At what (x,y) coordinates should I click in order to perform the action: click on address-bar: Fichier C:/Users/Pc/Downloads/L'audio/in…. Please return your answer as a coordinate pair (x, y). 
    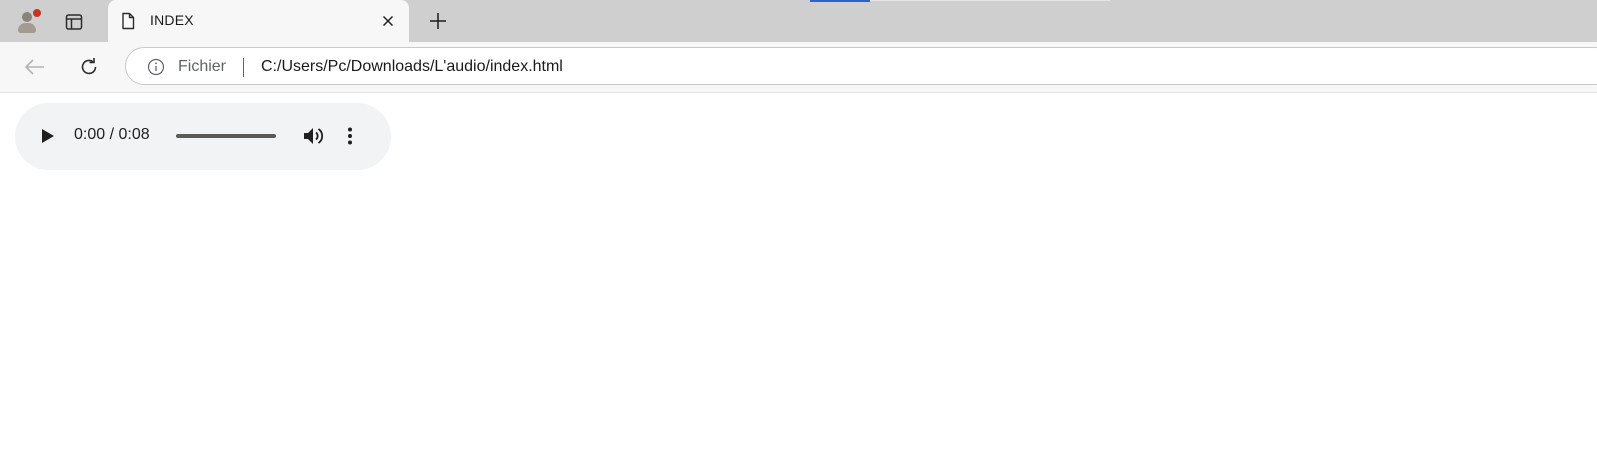
    Looking at the image, I should click on (861, 66).